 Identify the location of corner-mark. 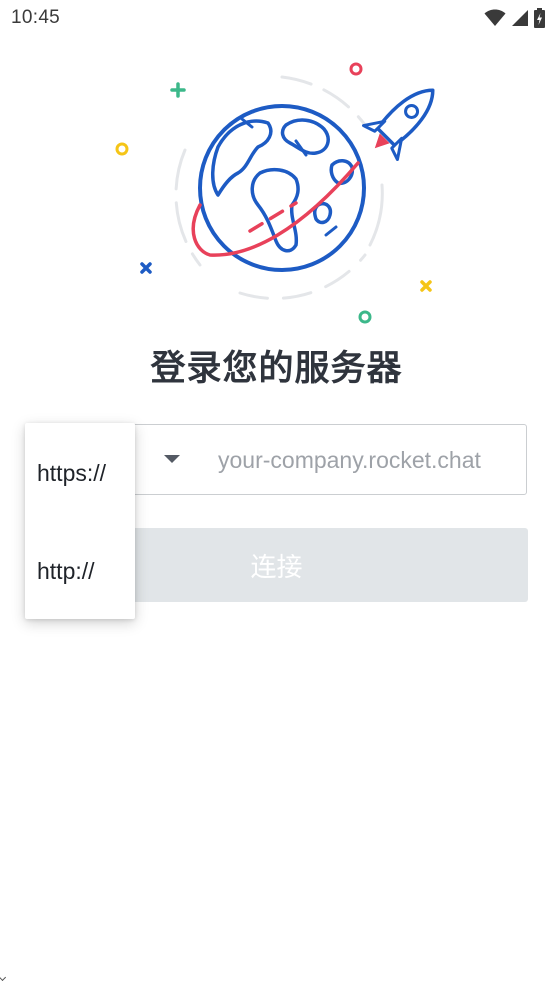
(3, 977).